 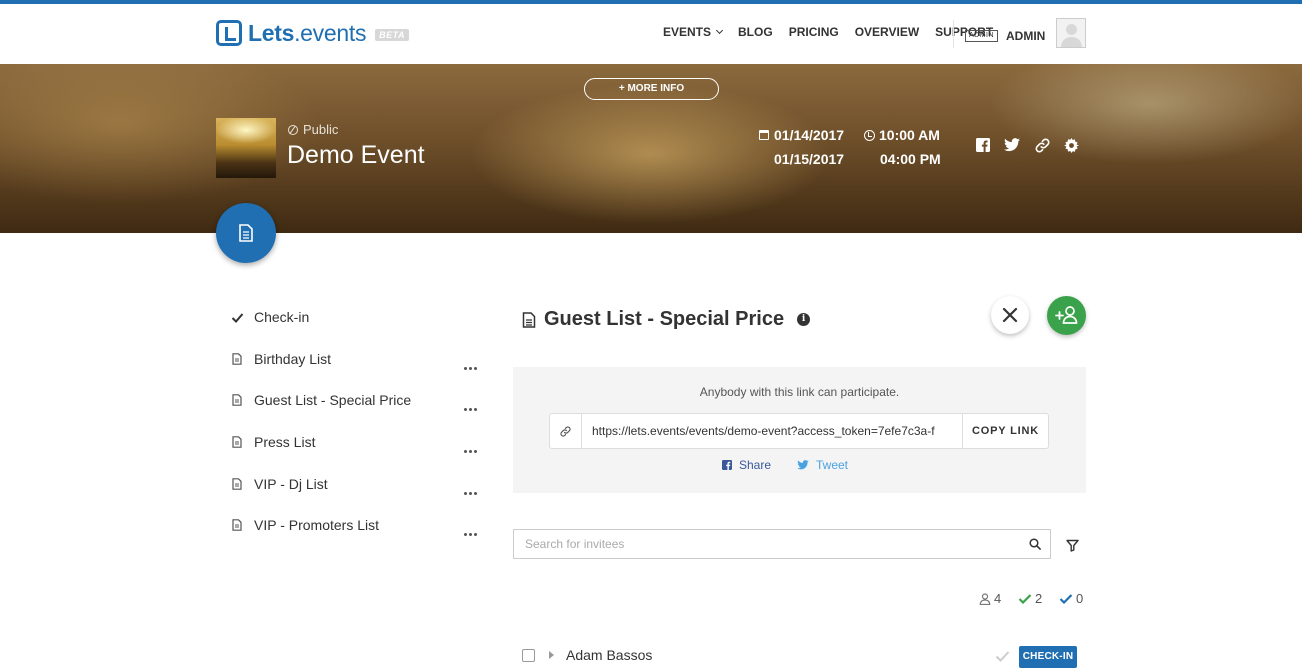 I want to click on gear-icon, so click(x=1072, y=146).